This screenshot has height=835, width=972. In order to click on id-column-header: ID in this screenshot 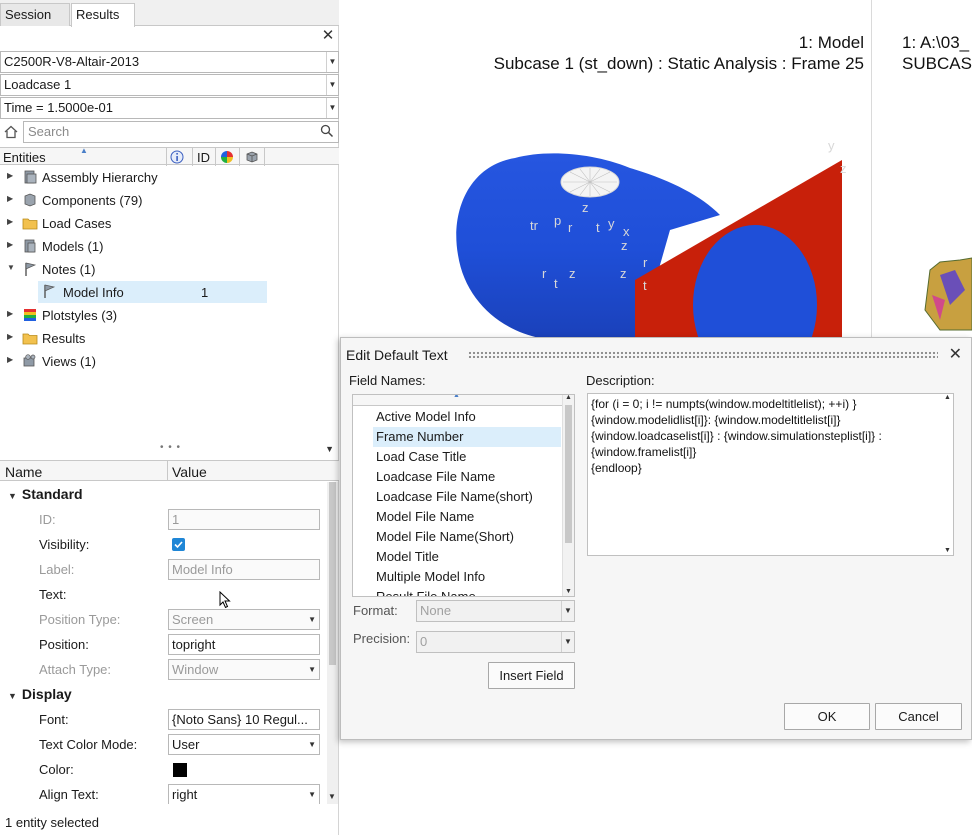, I will do `click(203, 157)`.